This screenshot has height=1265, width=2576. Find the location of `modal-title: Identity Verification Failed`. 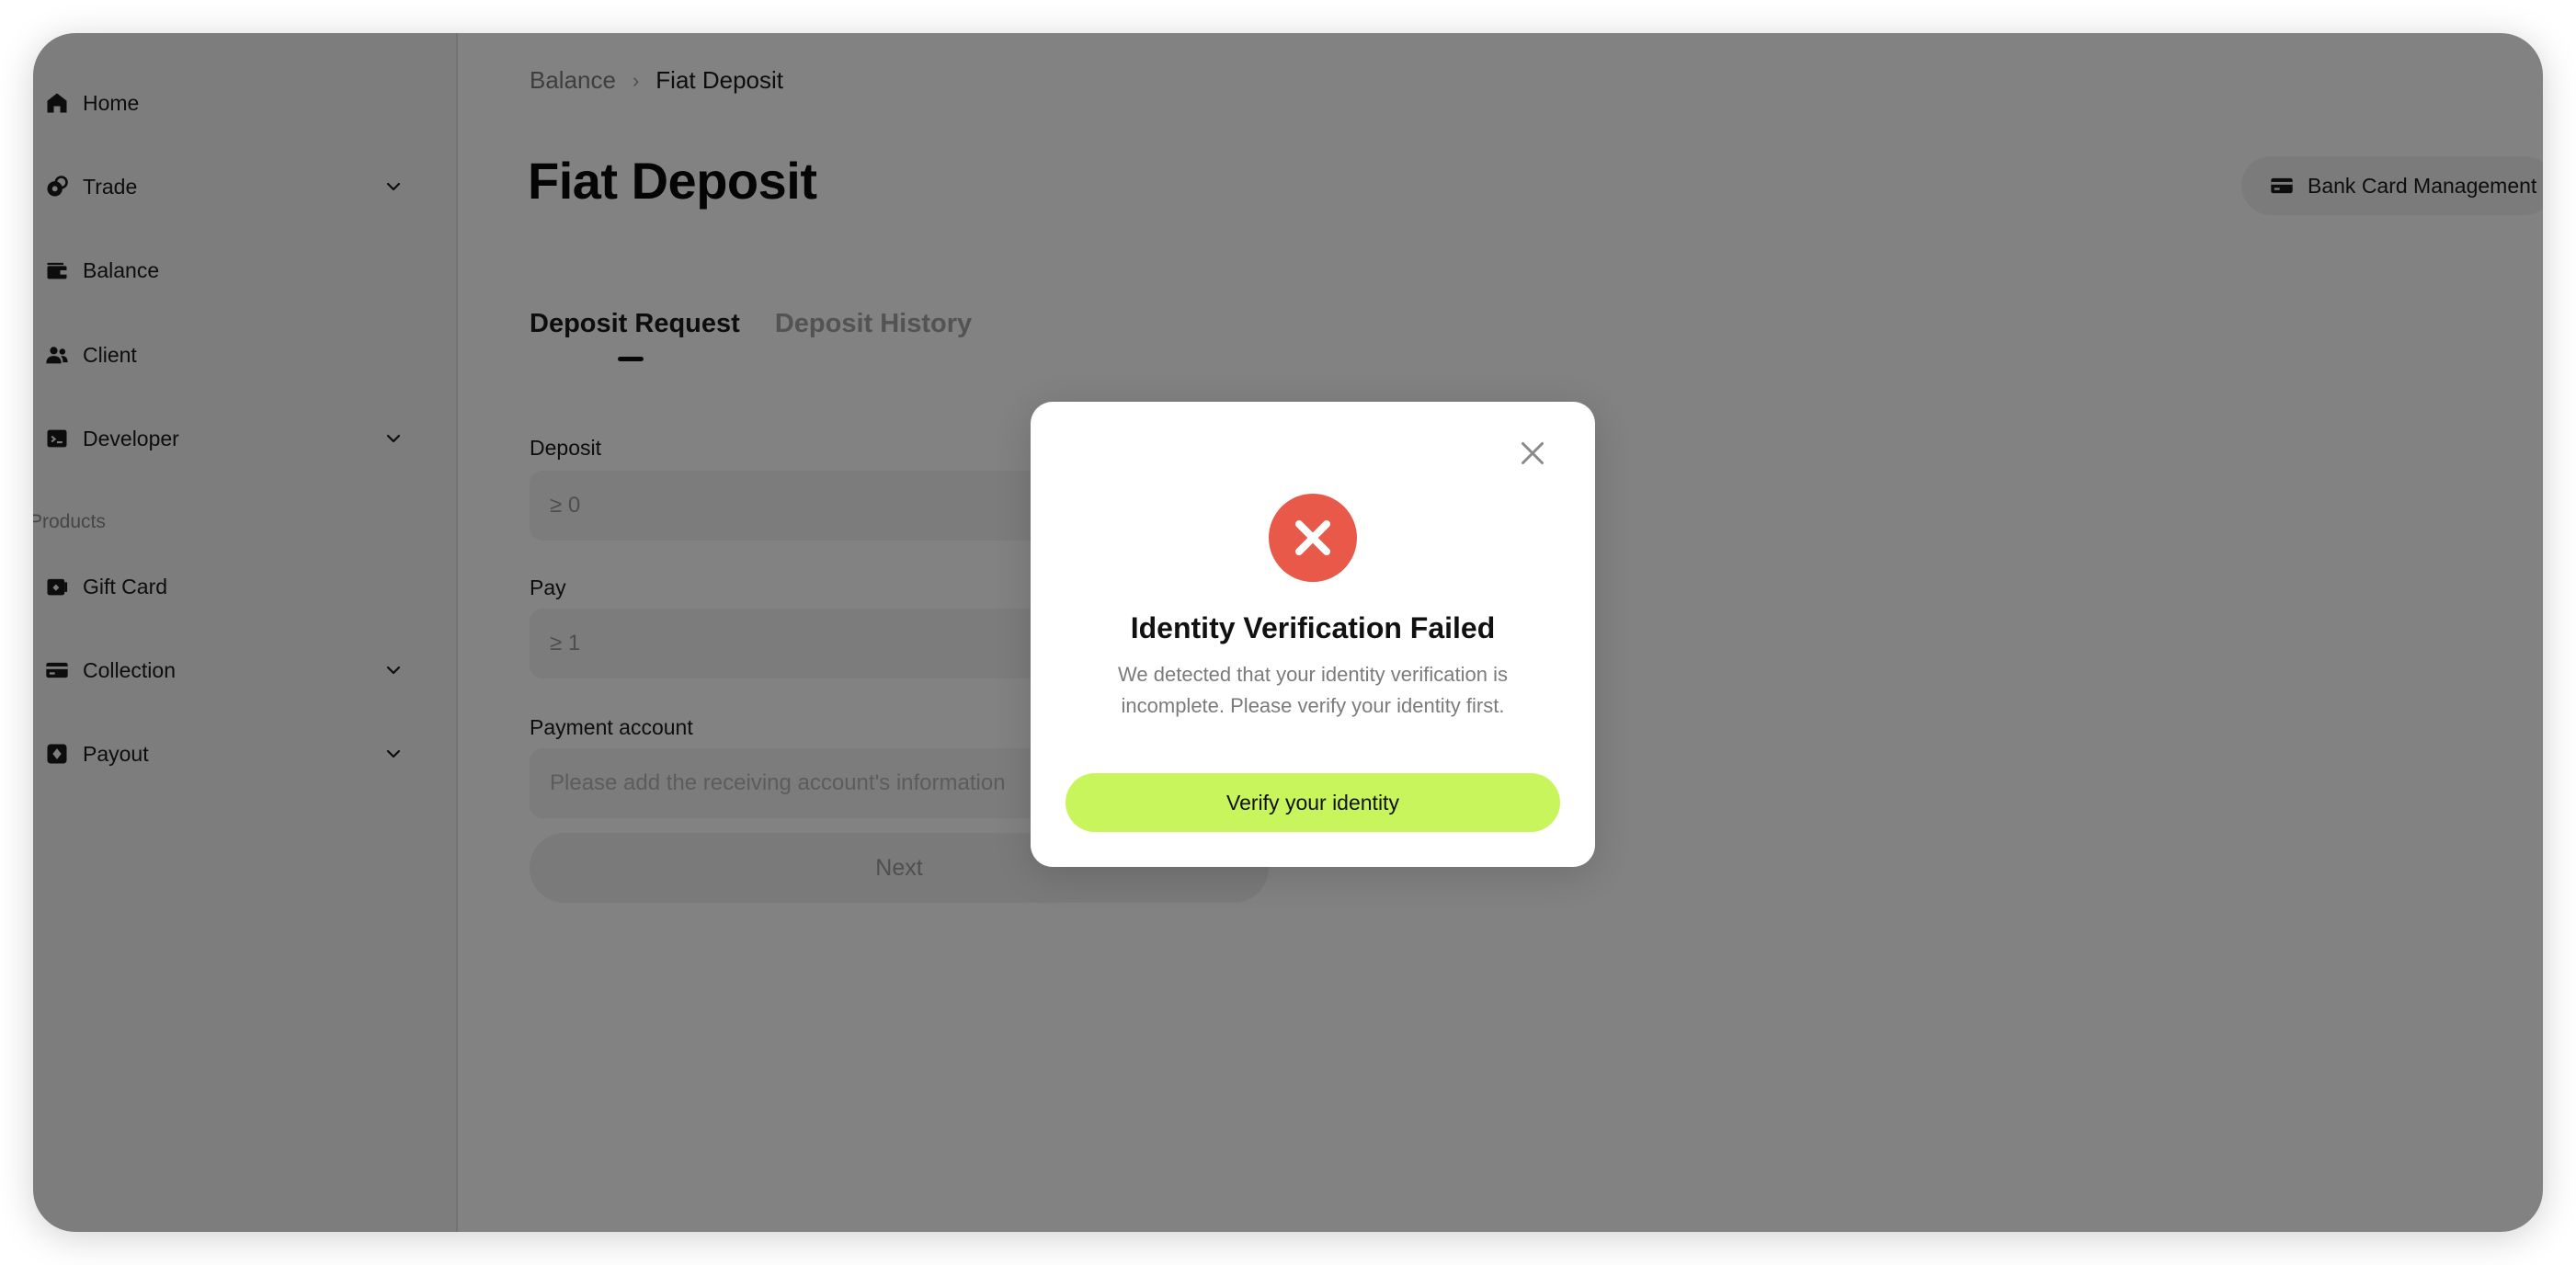

modal-title: Identity Verification Failed is located at coordinates (1313, 627).